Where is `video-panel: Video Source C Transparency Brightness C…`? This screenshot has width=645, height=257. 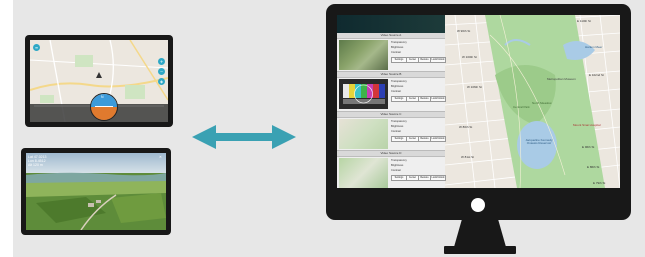 video-panel: Video Source C Transparency Brightness C… is located at coordinates (391, 131).